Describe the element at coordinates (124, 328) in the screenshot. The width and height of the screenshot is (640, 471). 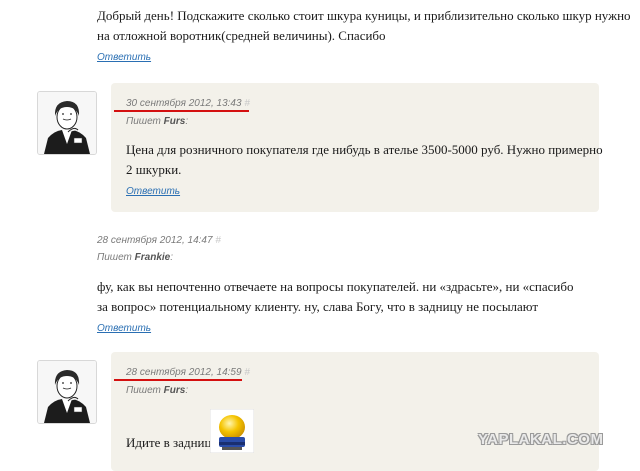
I see `comment2-reply-link: Ответить` at that location.